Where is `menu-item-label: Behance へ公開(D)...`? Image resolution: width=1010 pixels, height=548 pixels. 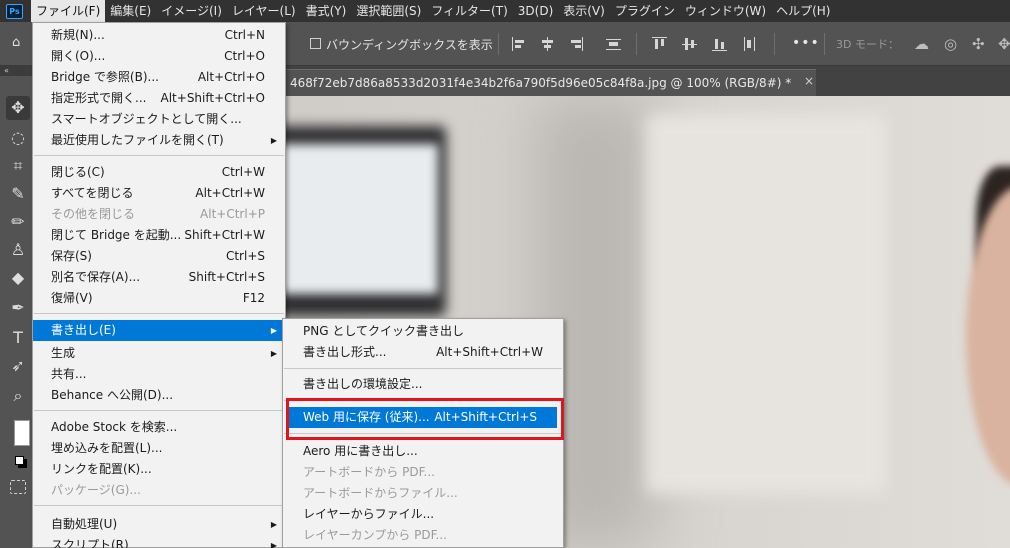
menu-item-label: Behance へ公開(D)... is located at coordinates (112, 395).